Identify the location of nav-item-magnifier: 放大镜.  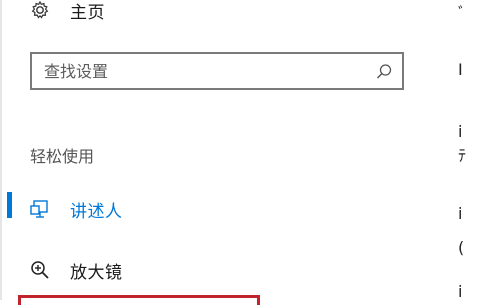
(150, 270).